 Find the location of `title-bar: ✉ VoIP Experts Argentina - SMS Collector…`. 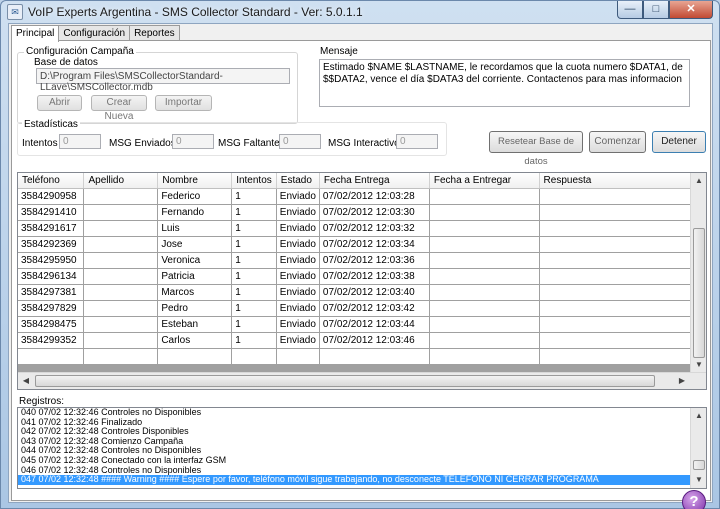

title-bar: ✉ VoIP Experts Argentina - SMS Collector… is located at coordinates (360, 12).